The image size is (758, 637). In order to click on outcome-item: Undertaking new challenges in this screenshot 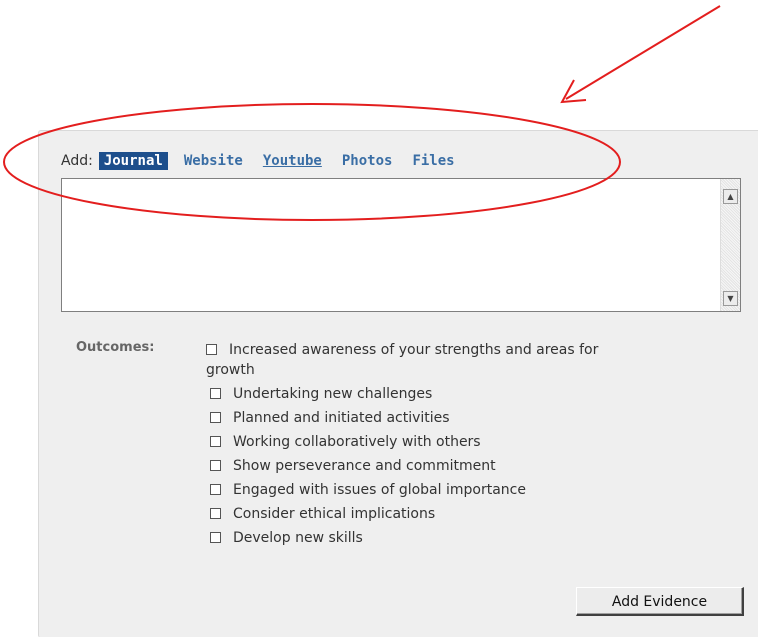, I will do `click(476, 394)`.